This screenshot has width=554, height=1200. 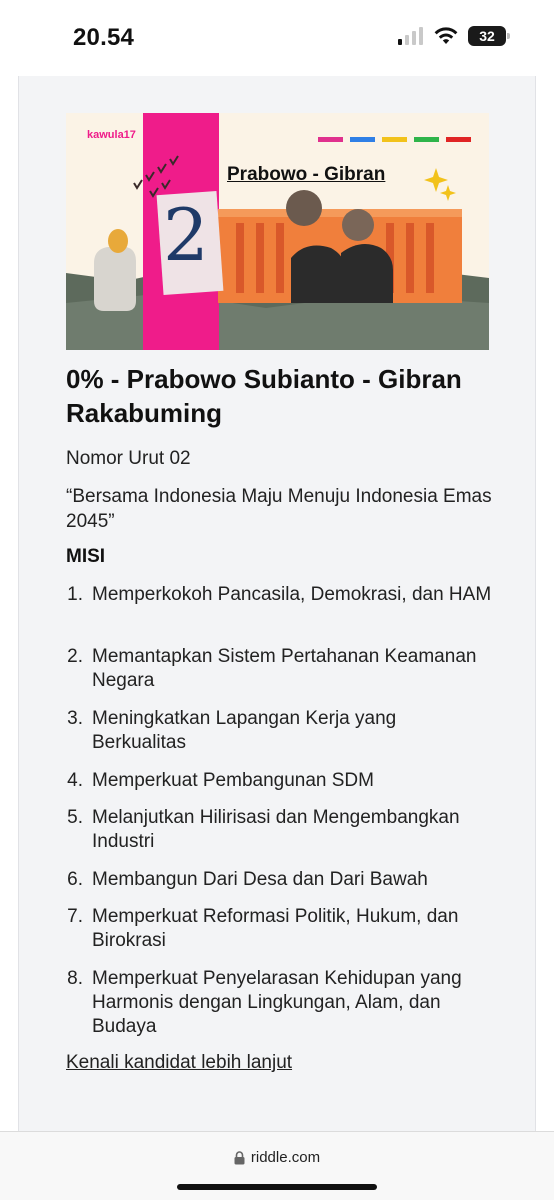 I want to click on banner-candidates-text: Prabowo - Gibran, so click(x=306, y=174).